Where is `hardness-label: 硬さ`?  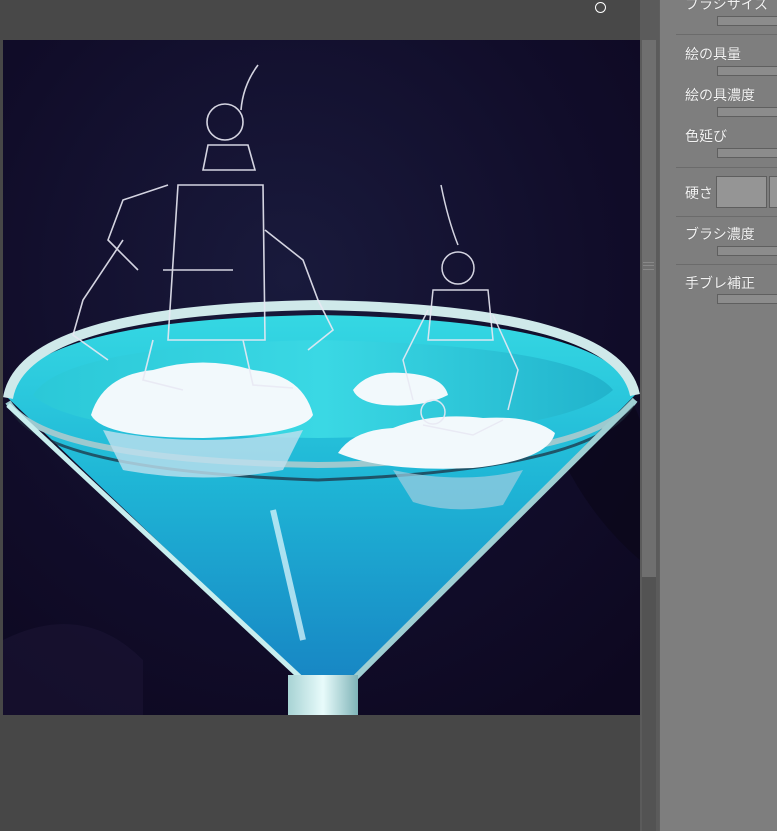 hardness-label: 硬さ is located at coordinates (699, 194).